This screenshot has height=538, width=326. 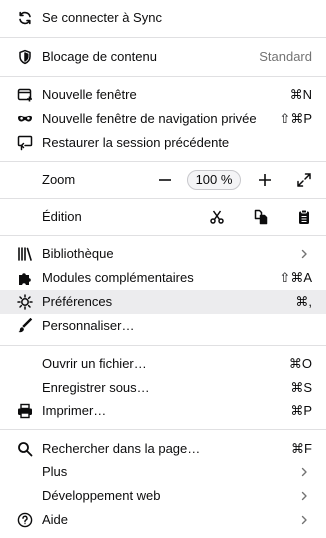 I want to click on help-menu-item: Aide, so click(x=163, y=520).